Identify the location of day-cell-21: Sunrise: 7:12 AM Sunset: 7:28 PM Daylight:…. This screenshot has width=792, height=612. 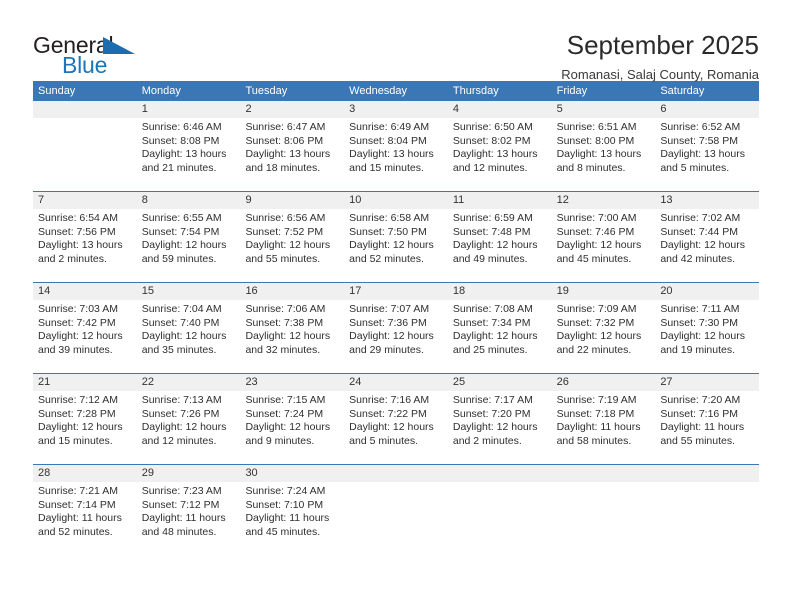
(85, 427).